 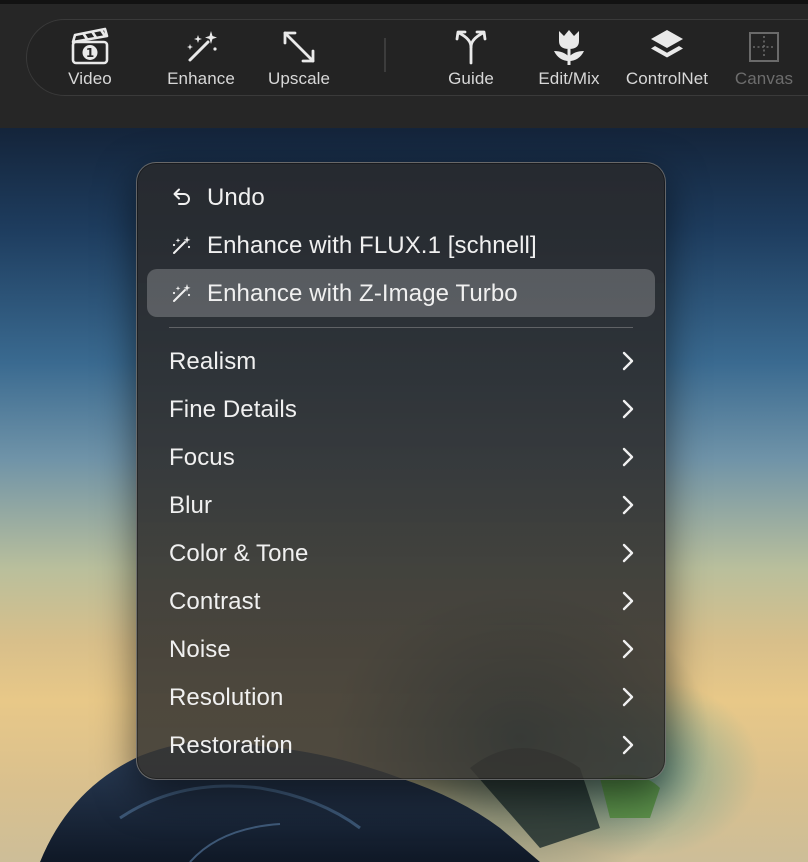 What do you see at coordinates (372, 245) in the screenshot?
I see `menu-item-label: Enhance with FLUX.1 [schnell]` at bounding box center [372, 245].